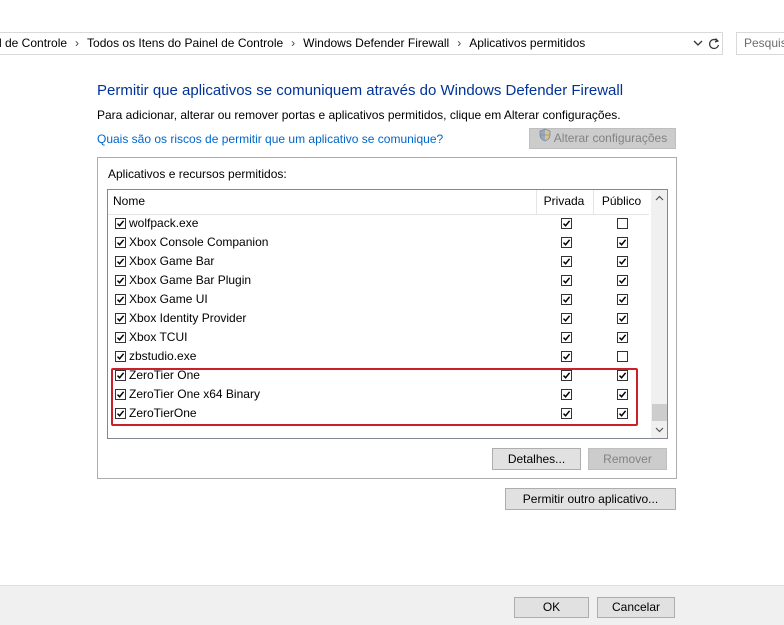 Image resolution: width=784 pixels, height=625 pixels. Describe the element at coordinates (378, 356) in the screenshot. I see `list-item: zbstudio.exe` at that location.